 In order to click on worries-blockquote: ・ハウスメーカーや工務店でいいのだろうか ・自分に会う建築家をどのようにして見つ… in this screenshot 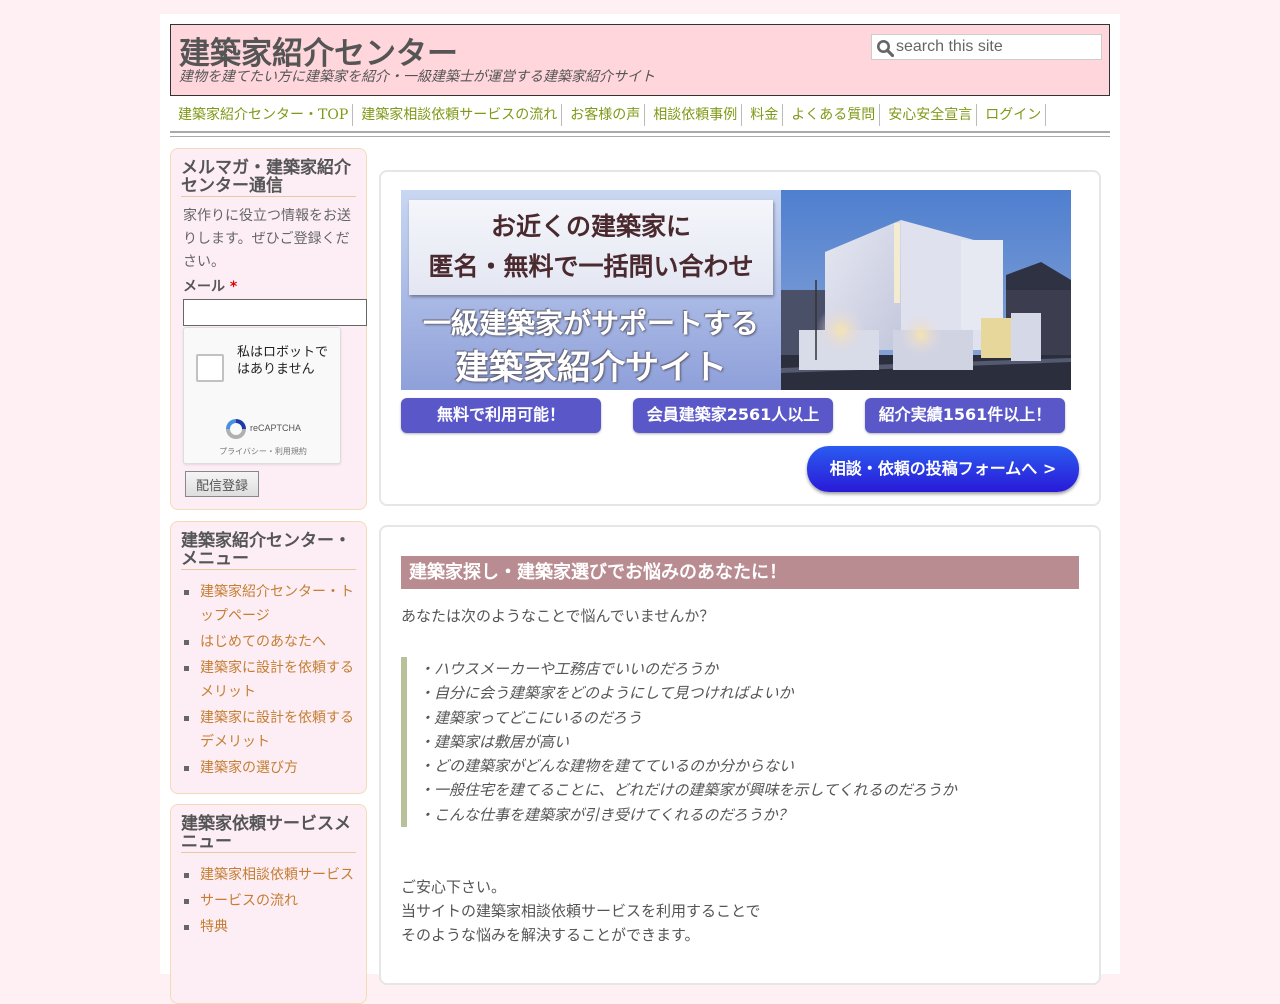, I will do `click(679, 742)`.